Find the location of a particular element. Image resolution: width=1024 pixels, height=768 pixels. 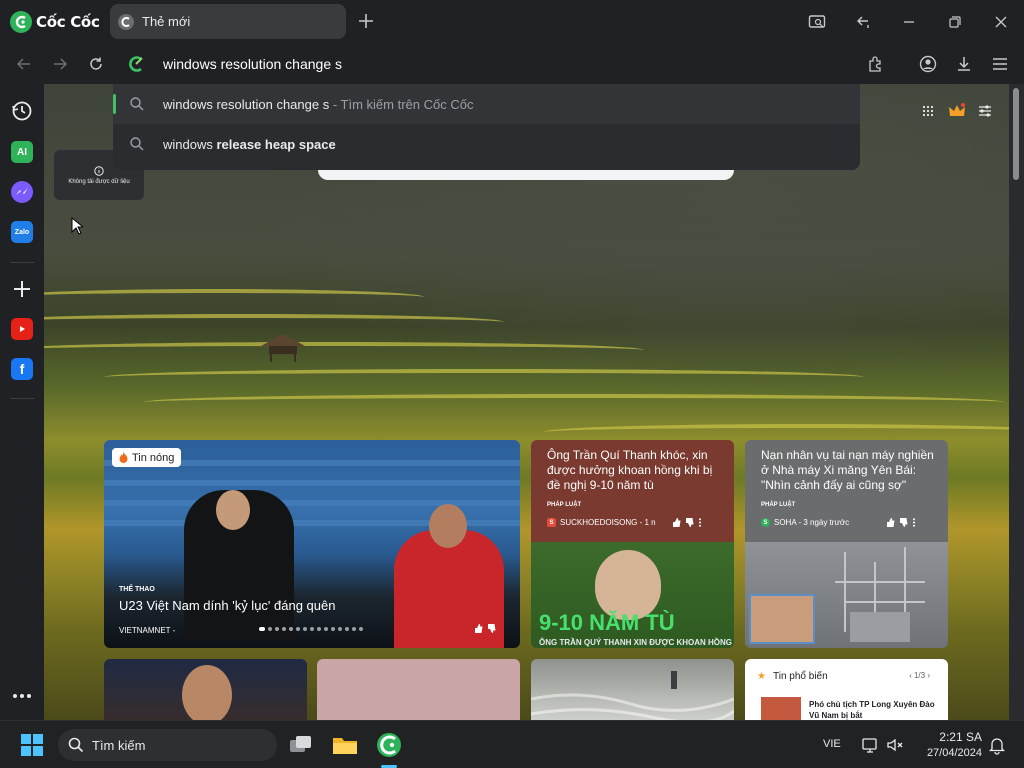

image-subcaption: ÔNG TRẦN QUÝ THANH XIN ĐƯỢC KHOAN HỒNG is located at coordinates (636, 642).